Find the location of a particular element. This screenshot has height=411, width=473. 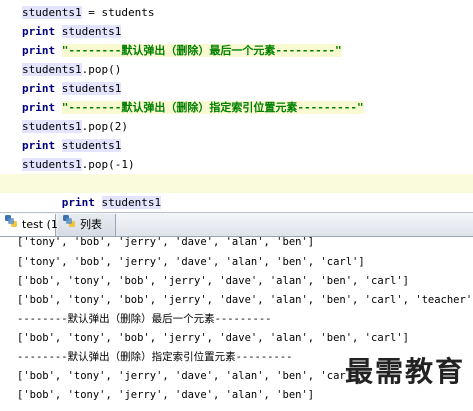

tab-list: 列表 is located at coordinates (87, 225).